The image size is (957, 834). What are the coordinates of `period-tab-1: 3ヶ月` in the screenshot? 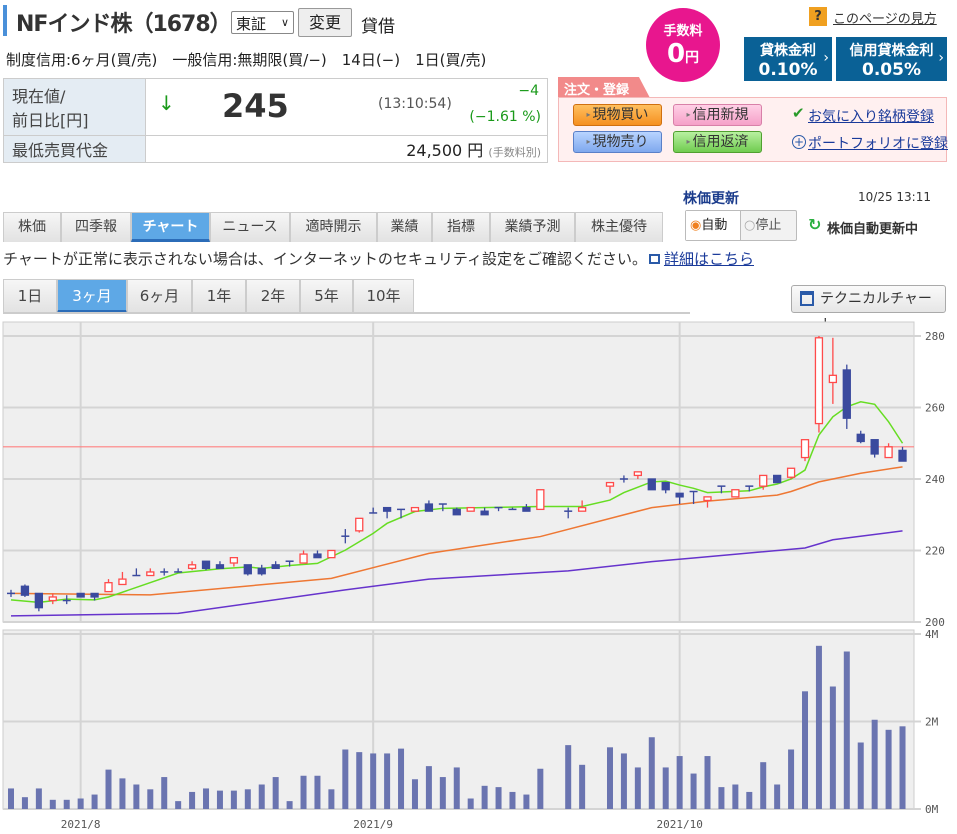 It's located at (92, 296).